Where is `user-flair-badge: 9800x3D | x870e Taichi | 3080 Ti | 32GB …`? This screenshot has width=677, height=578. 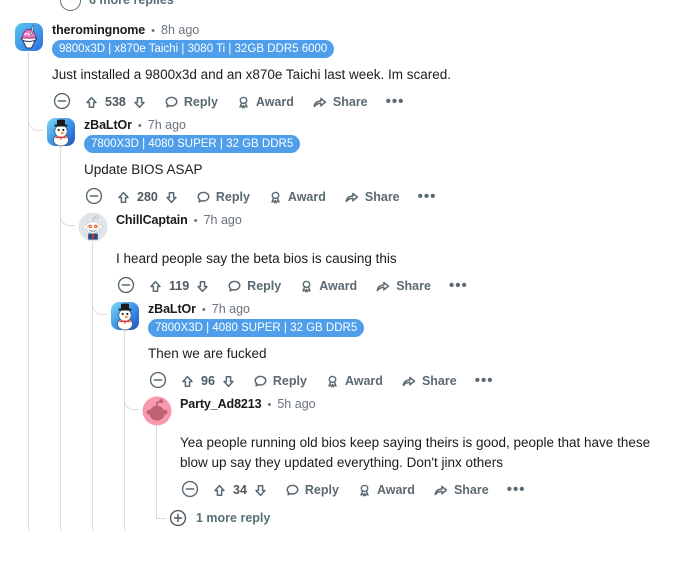 user-flair-badge: 9800x3D | x870e Taichi | 3080 Ti | 32GB … is located at coordinates (193, 49).